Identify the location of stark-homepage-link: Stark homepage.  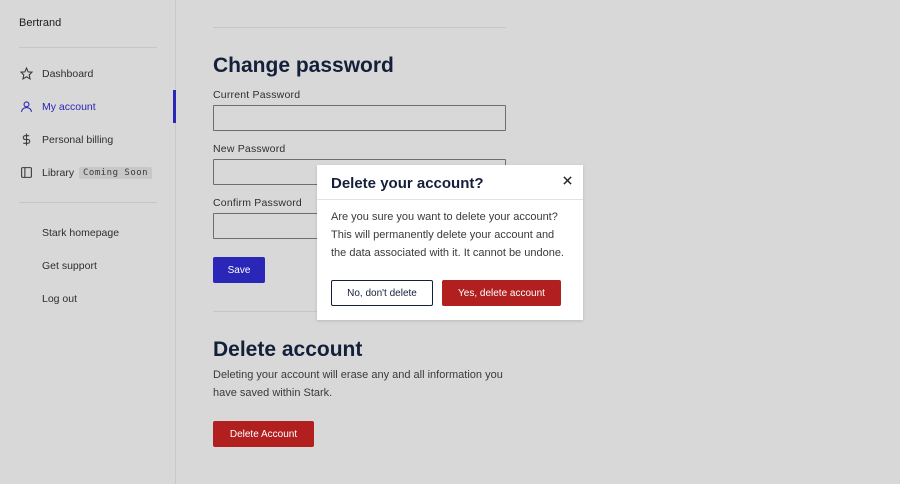
(80, 233).